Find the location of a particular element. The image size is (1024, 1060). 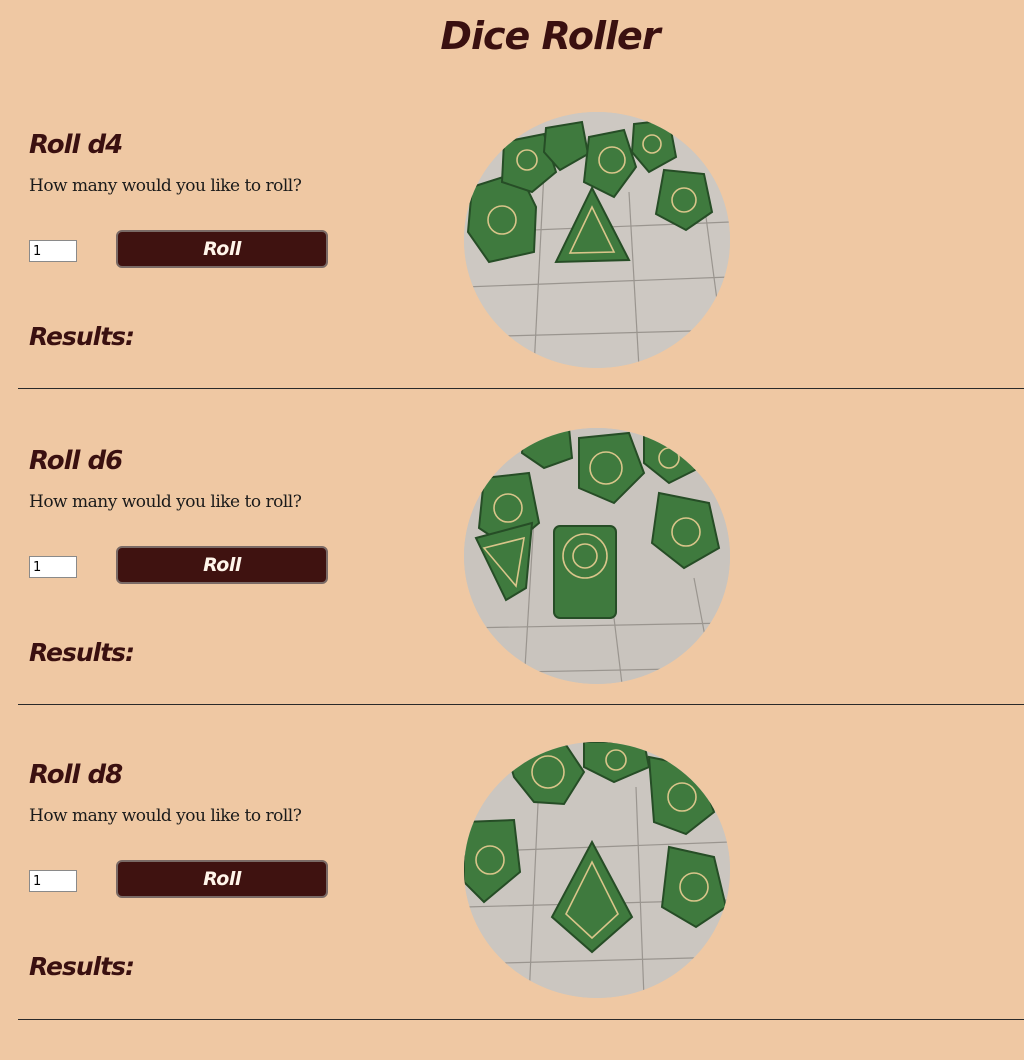

d6-dice-photo is located at coordinates (597, 556).